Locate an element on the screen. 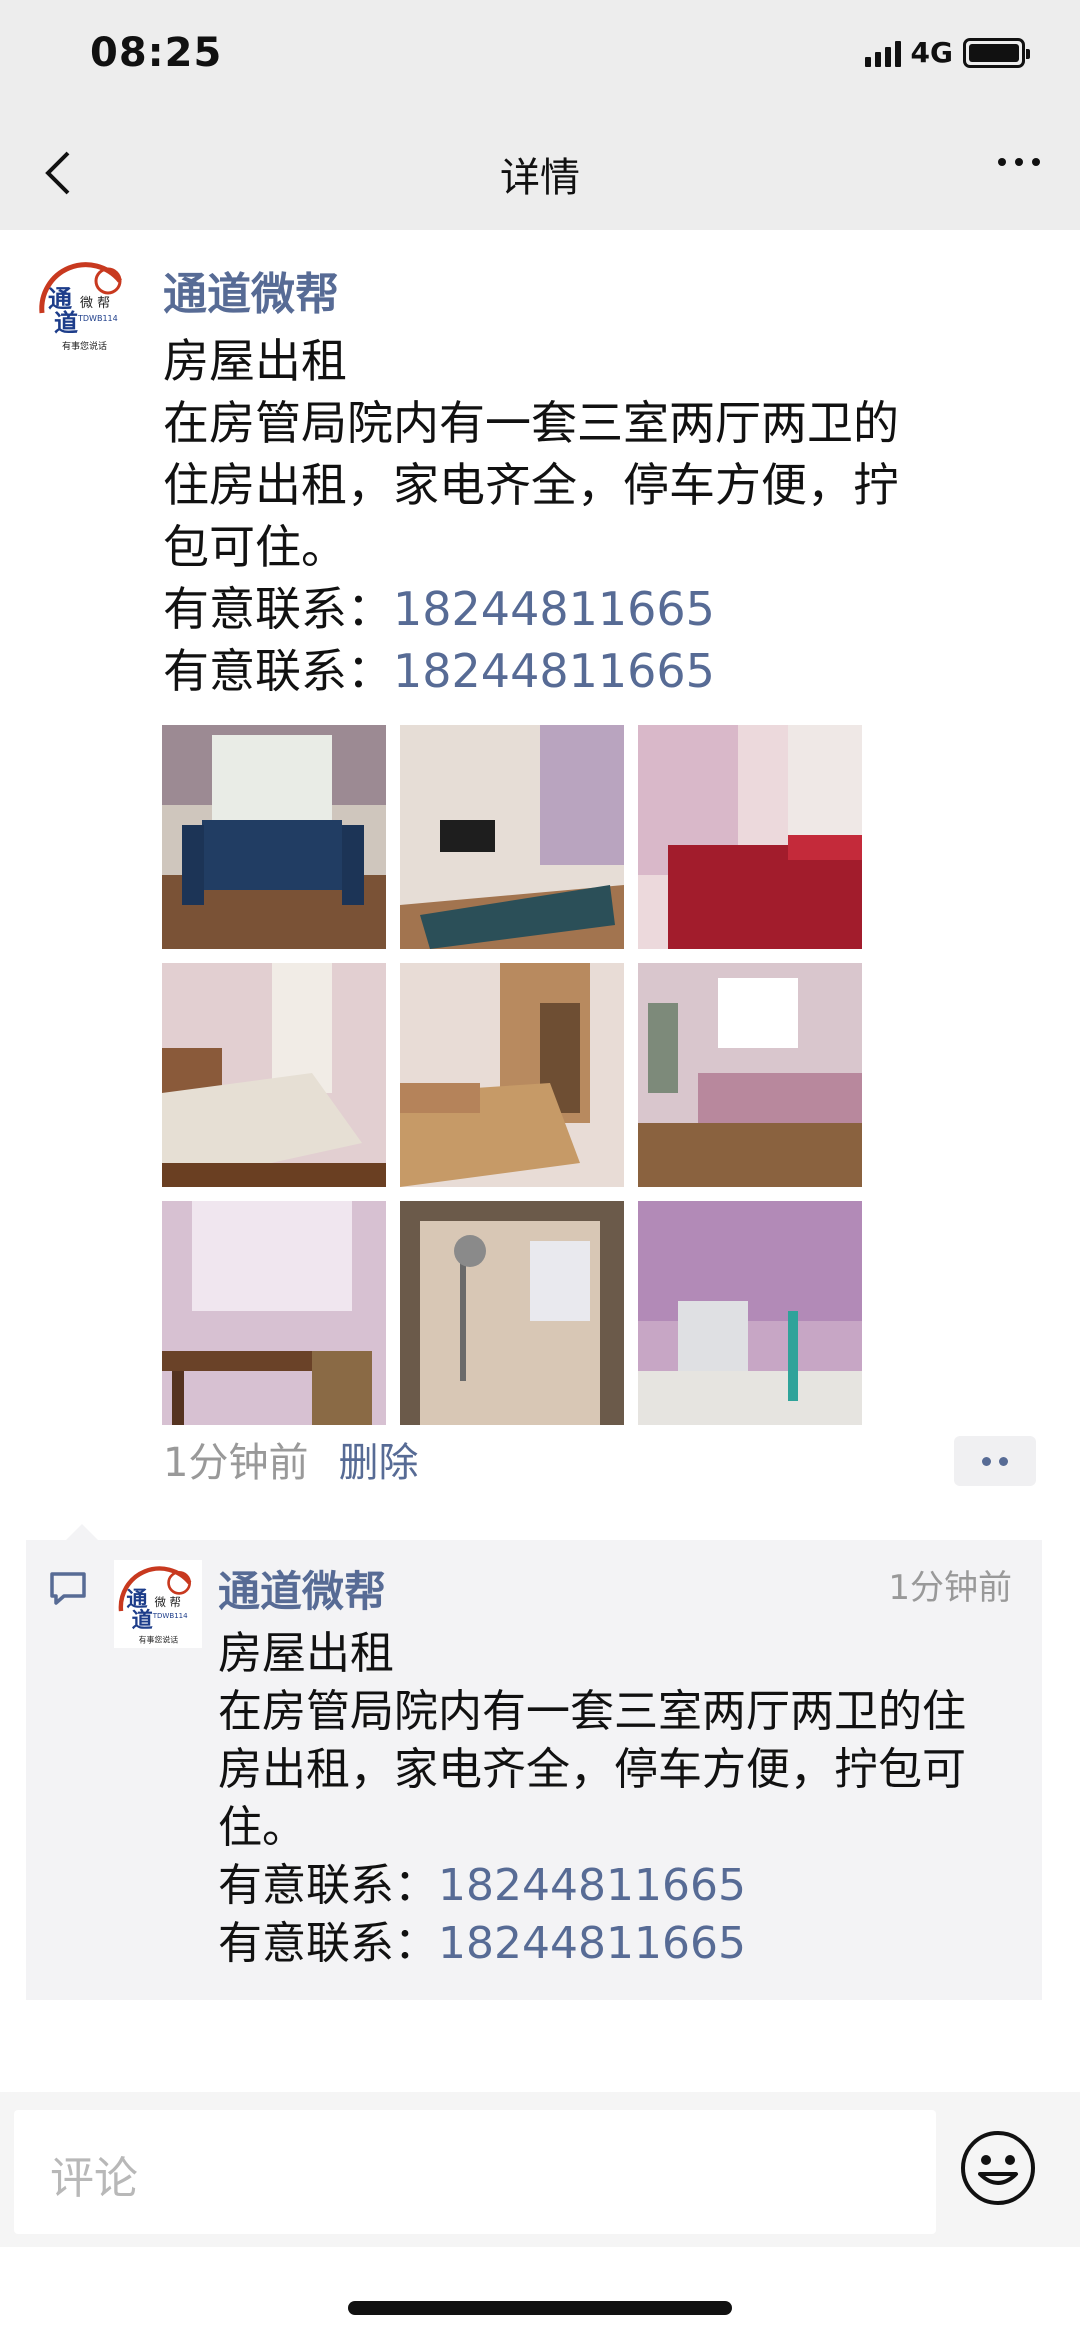 Image resolution: width=1080 pixels, height=2337 pixels. post-meta: 1分钟前 删除 is located at coordinates (290, 1459).